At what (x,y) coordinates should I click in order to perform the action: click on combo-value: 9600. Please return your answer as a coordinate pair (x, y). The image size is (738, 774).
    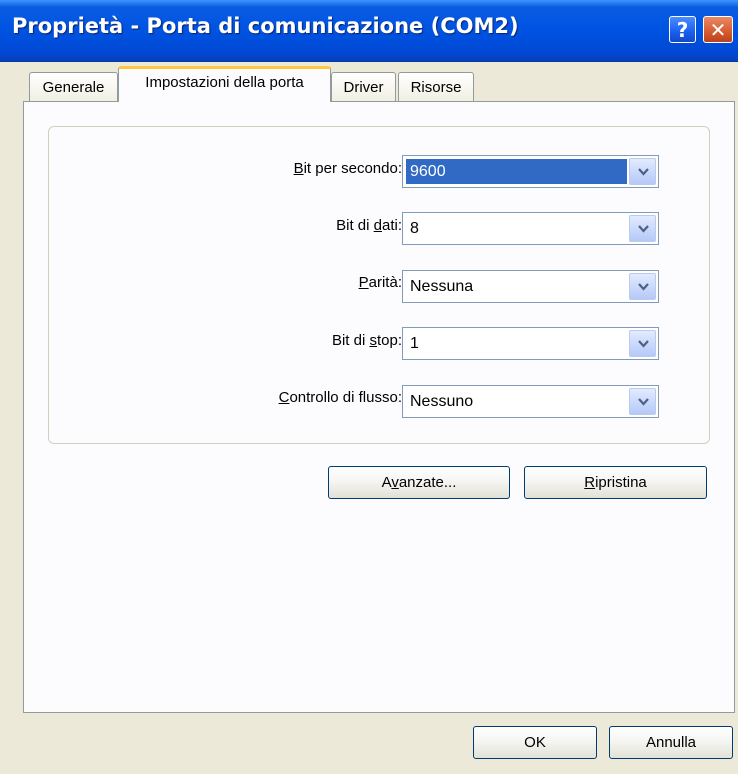
    Looking at the image, I should click on (516, 171).